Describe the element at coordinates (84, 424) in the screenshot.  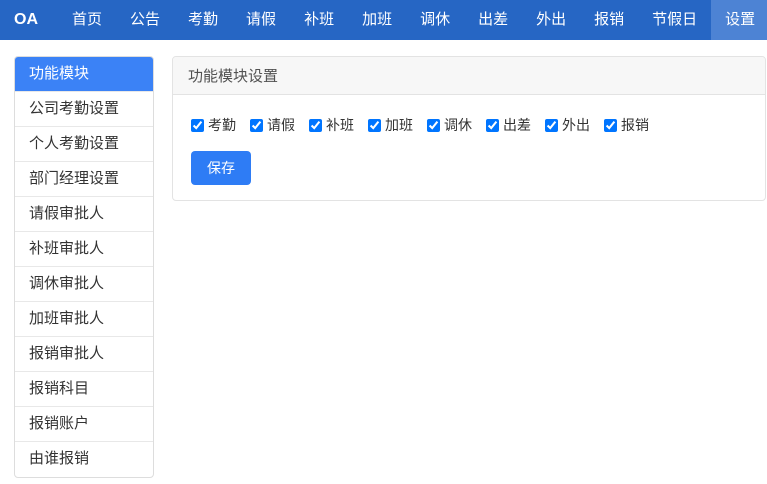
I see `sidebar-item-reimbursement-account: 报销账户` at that location.